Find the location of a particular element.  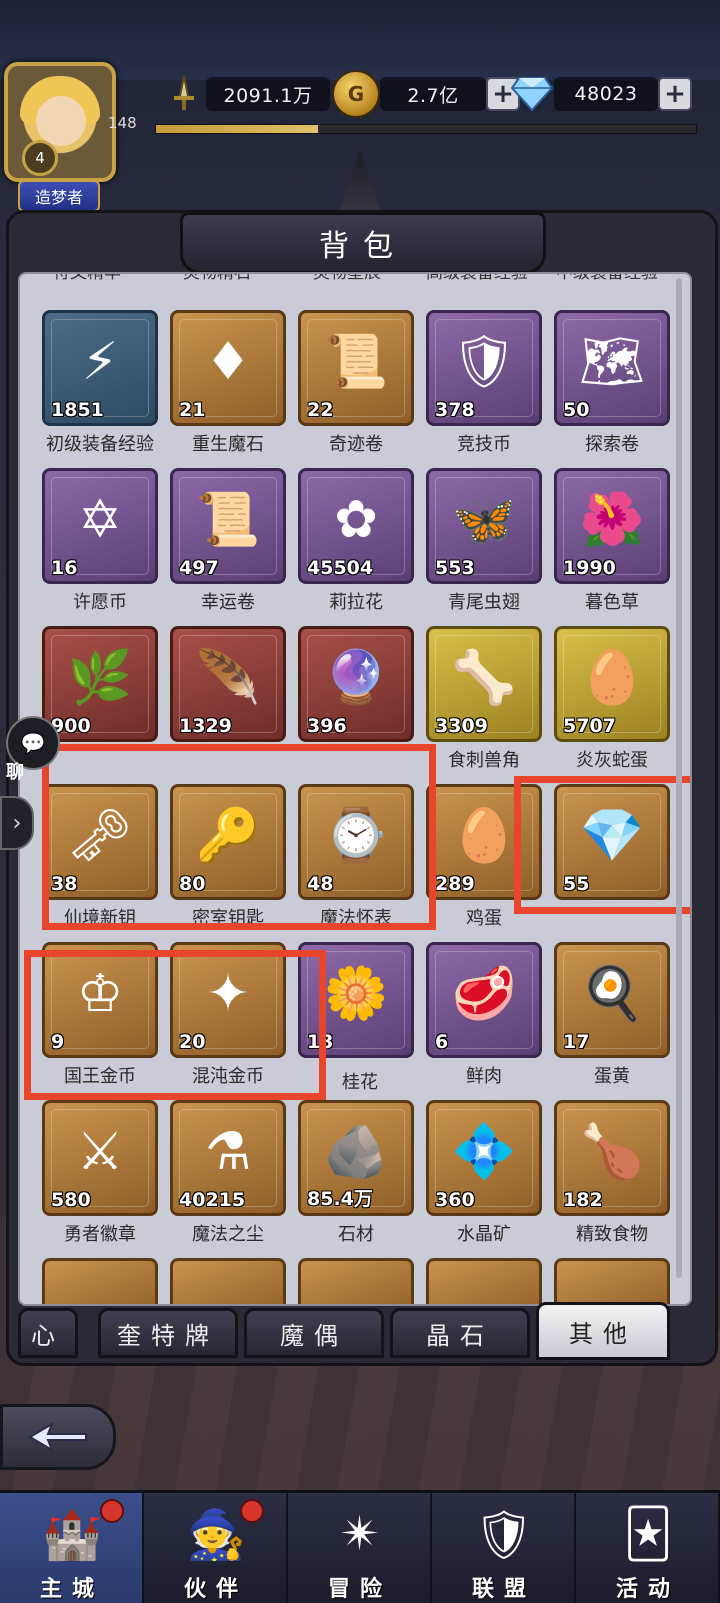

cut-off-item-label: 高级装备经验 is located at coordinates (477, 277).